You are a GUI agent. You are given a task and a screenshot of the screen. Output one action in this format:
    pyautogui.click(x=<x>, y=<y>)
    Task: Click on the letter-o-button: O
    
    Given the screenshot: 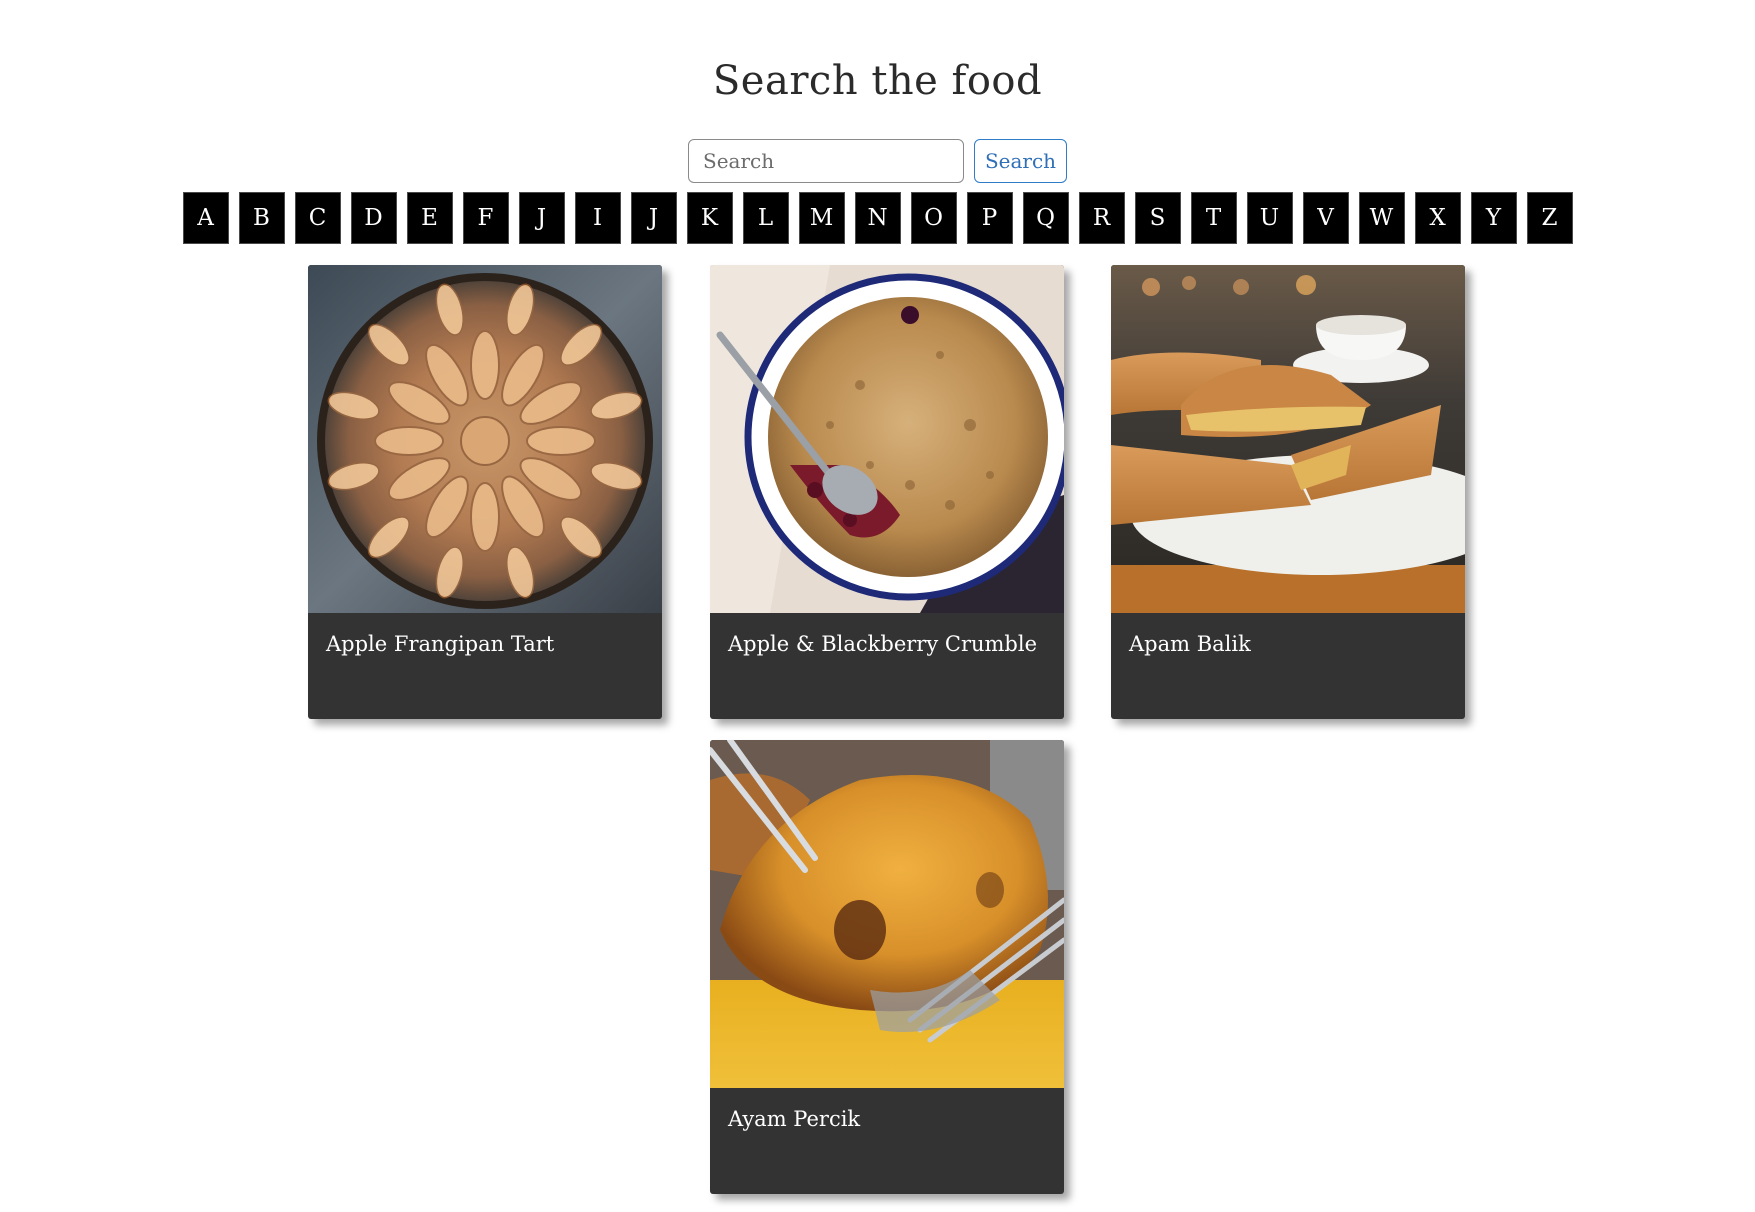 What is the action you would take?
    pyautogui.click(x=933, y=218)
    